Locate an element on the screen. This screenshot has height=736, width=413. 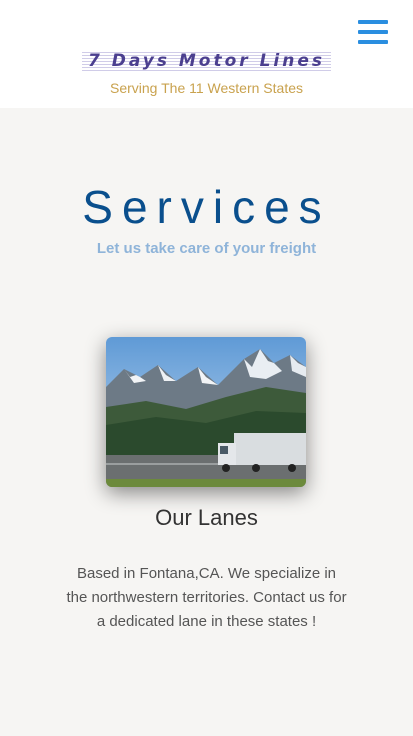
card-title: Our Lanes is located at coordinates (206, 517).